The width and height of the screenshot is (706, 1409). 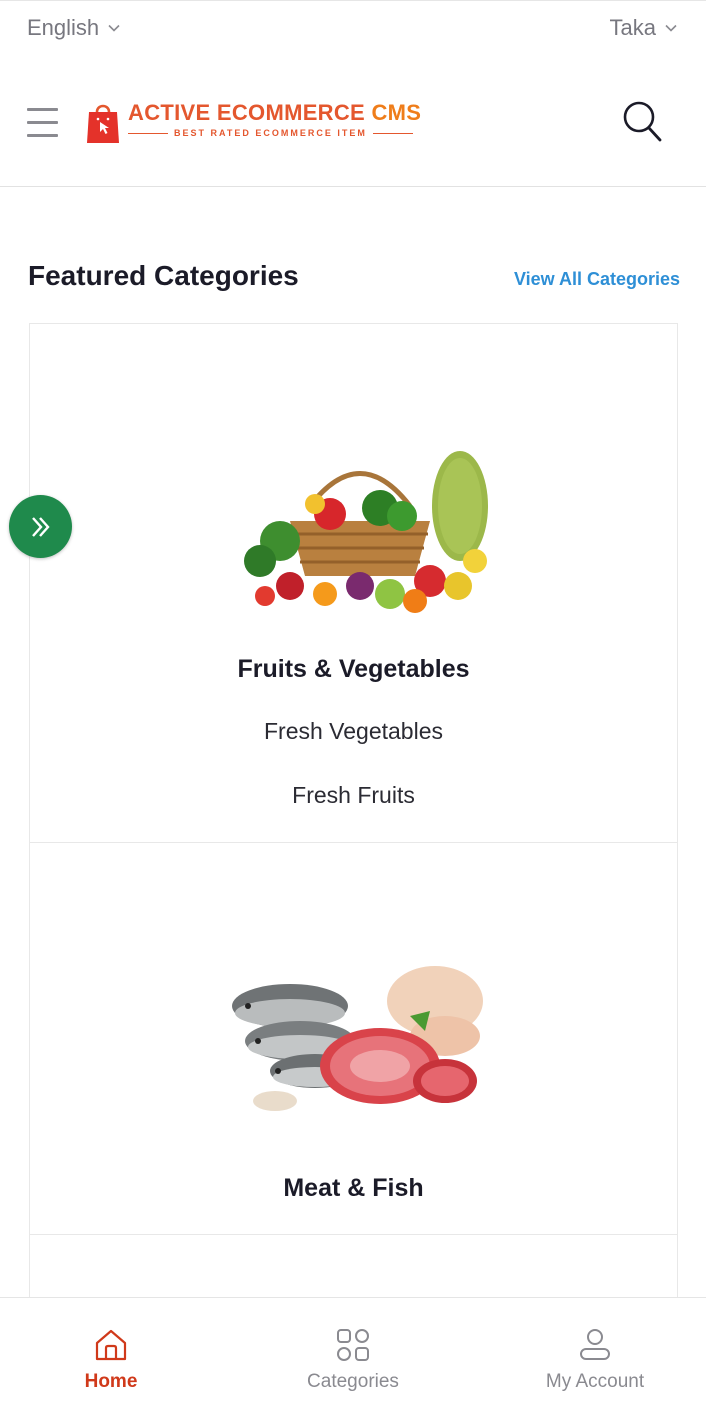 What do you see at coordinates (632, 27) in the screenshot?
I see `currency-label: Taka` at bounding box center [632, 27].